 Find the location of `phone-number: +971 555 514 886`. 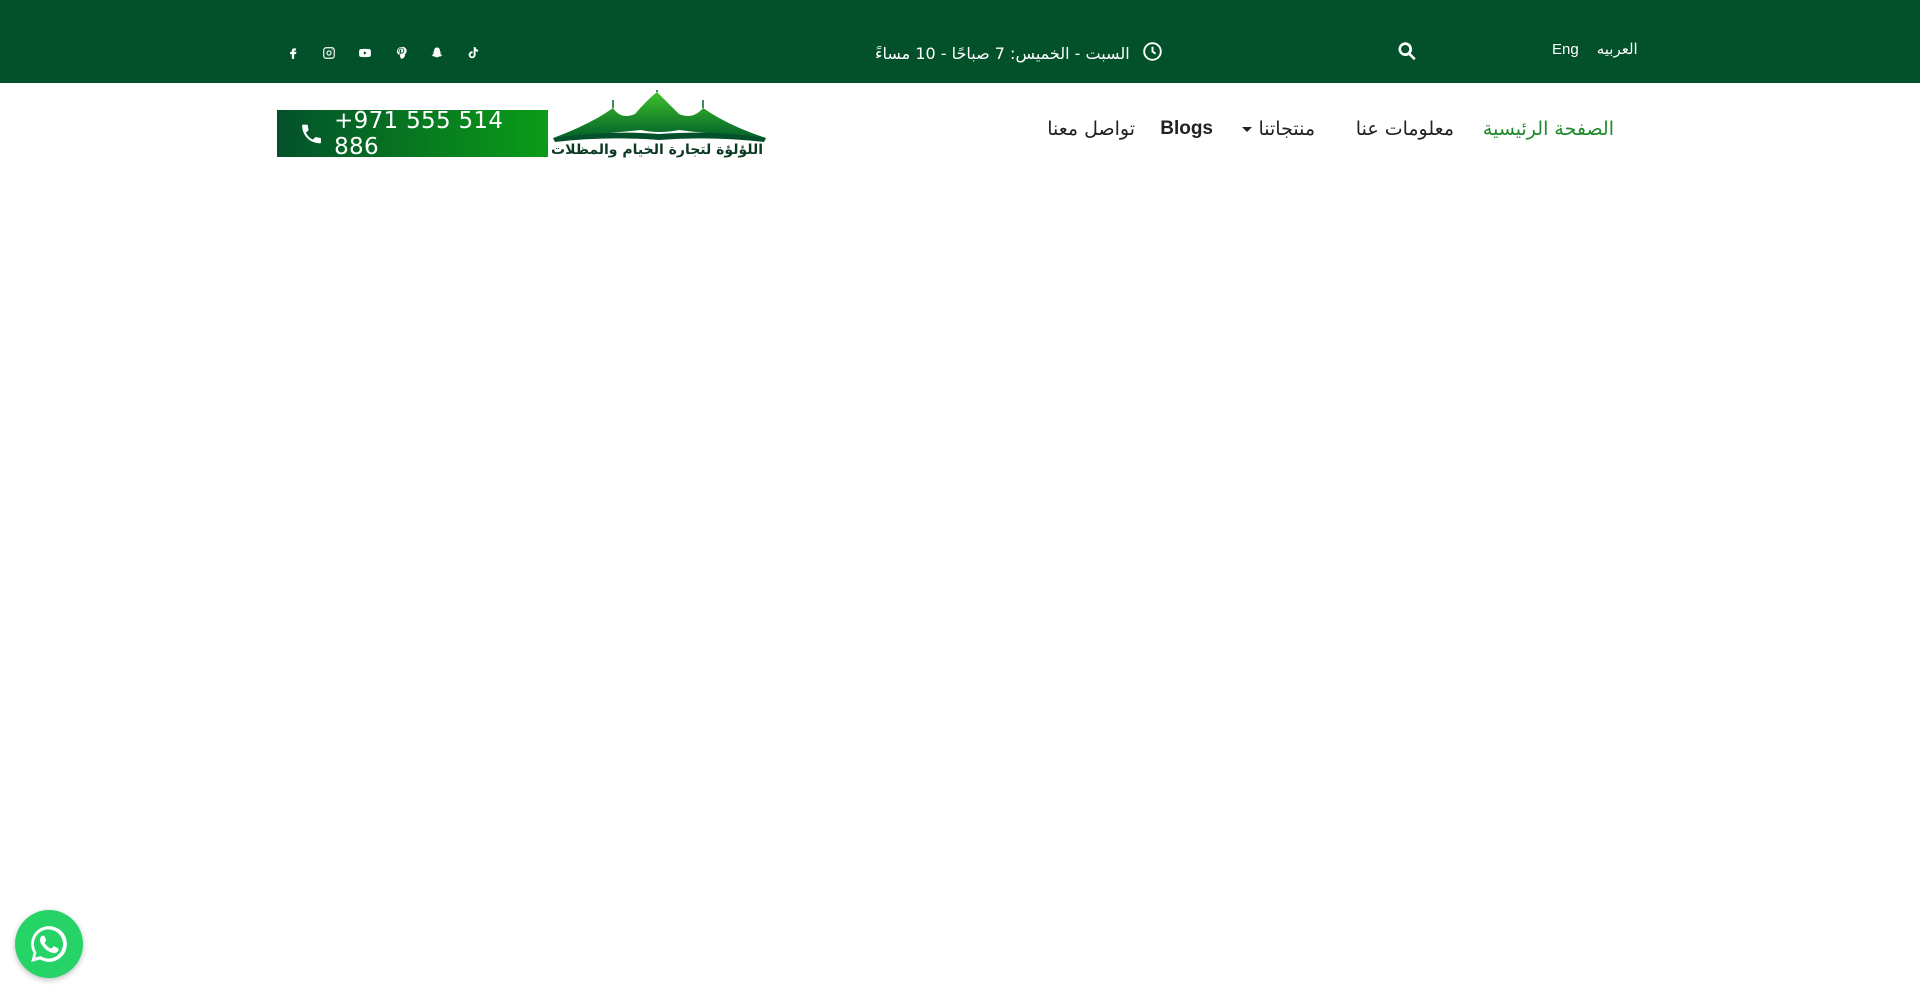

phone-number: +971 555 514 886 is located at coordinates (419, 133).